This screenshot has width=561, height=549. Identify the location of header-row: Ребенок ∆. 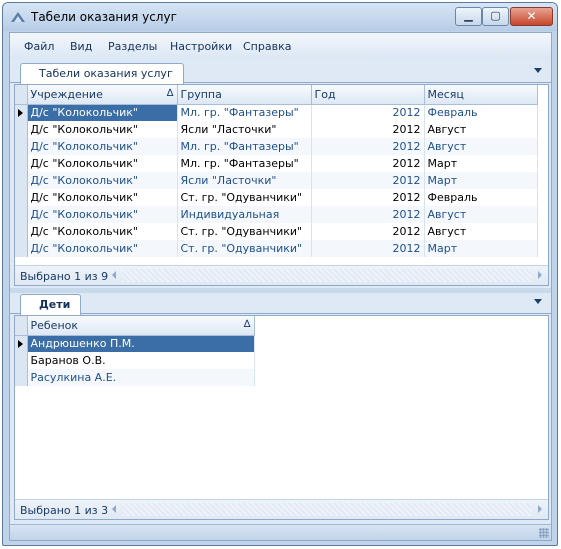
(135, 326).